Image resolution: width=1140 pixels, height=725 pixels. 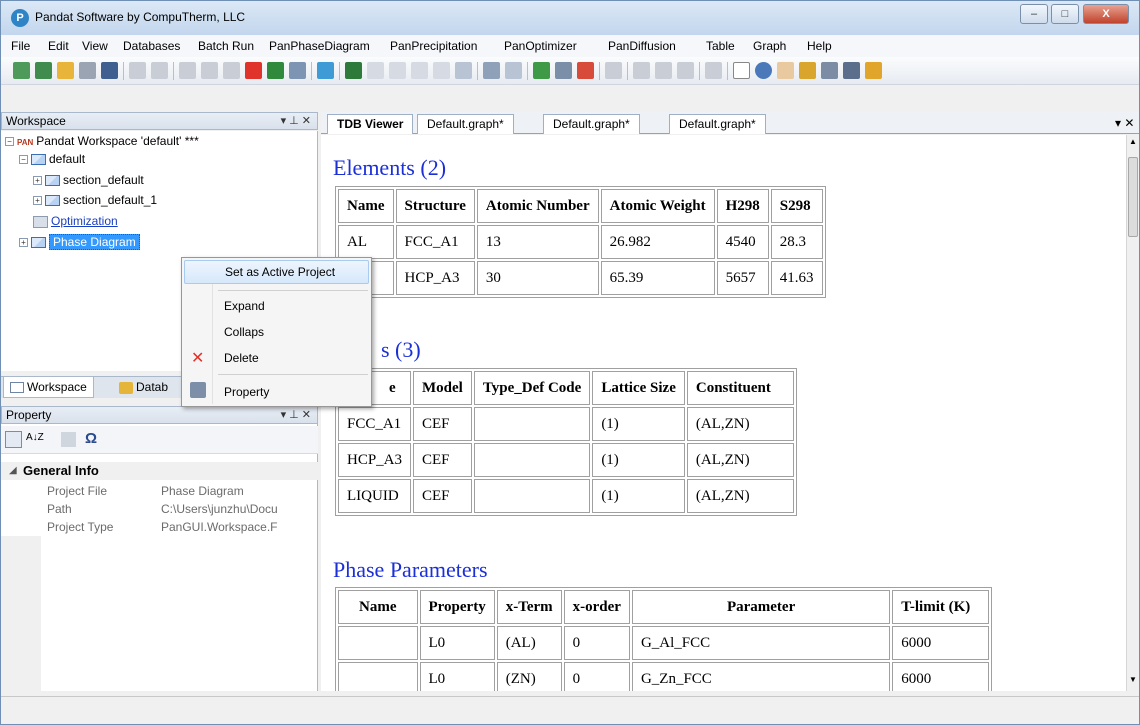 I want to click on table-cell: 4540, so click(x=742, y=242).